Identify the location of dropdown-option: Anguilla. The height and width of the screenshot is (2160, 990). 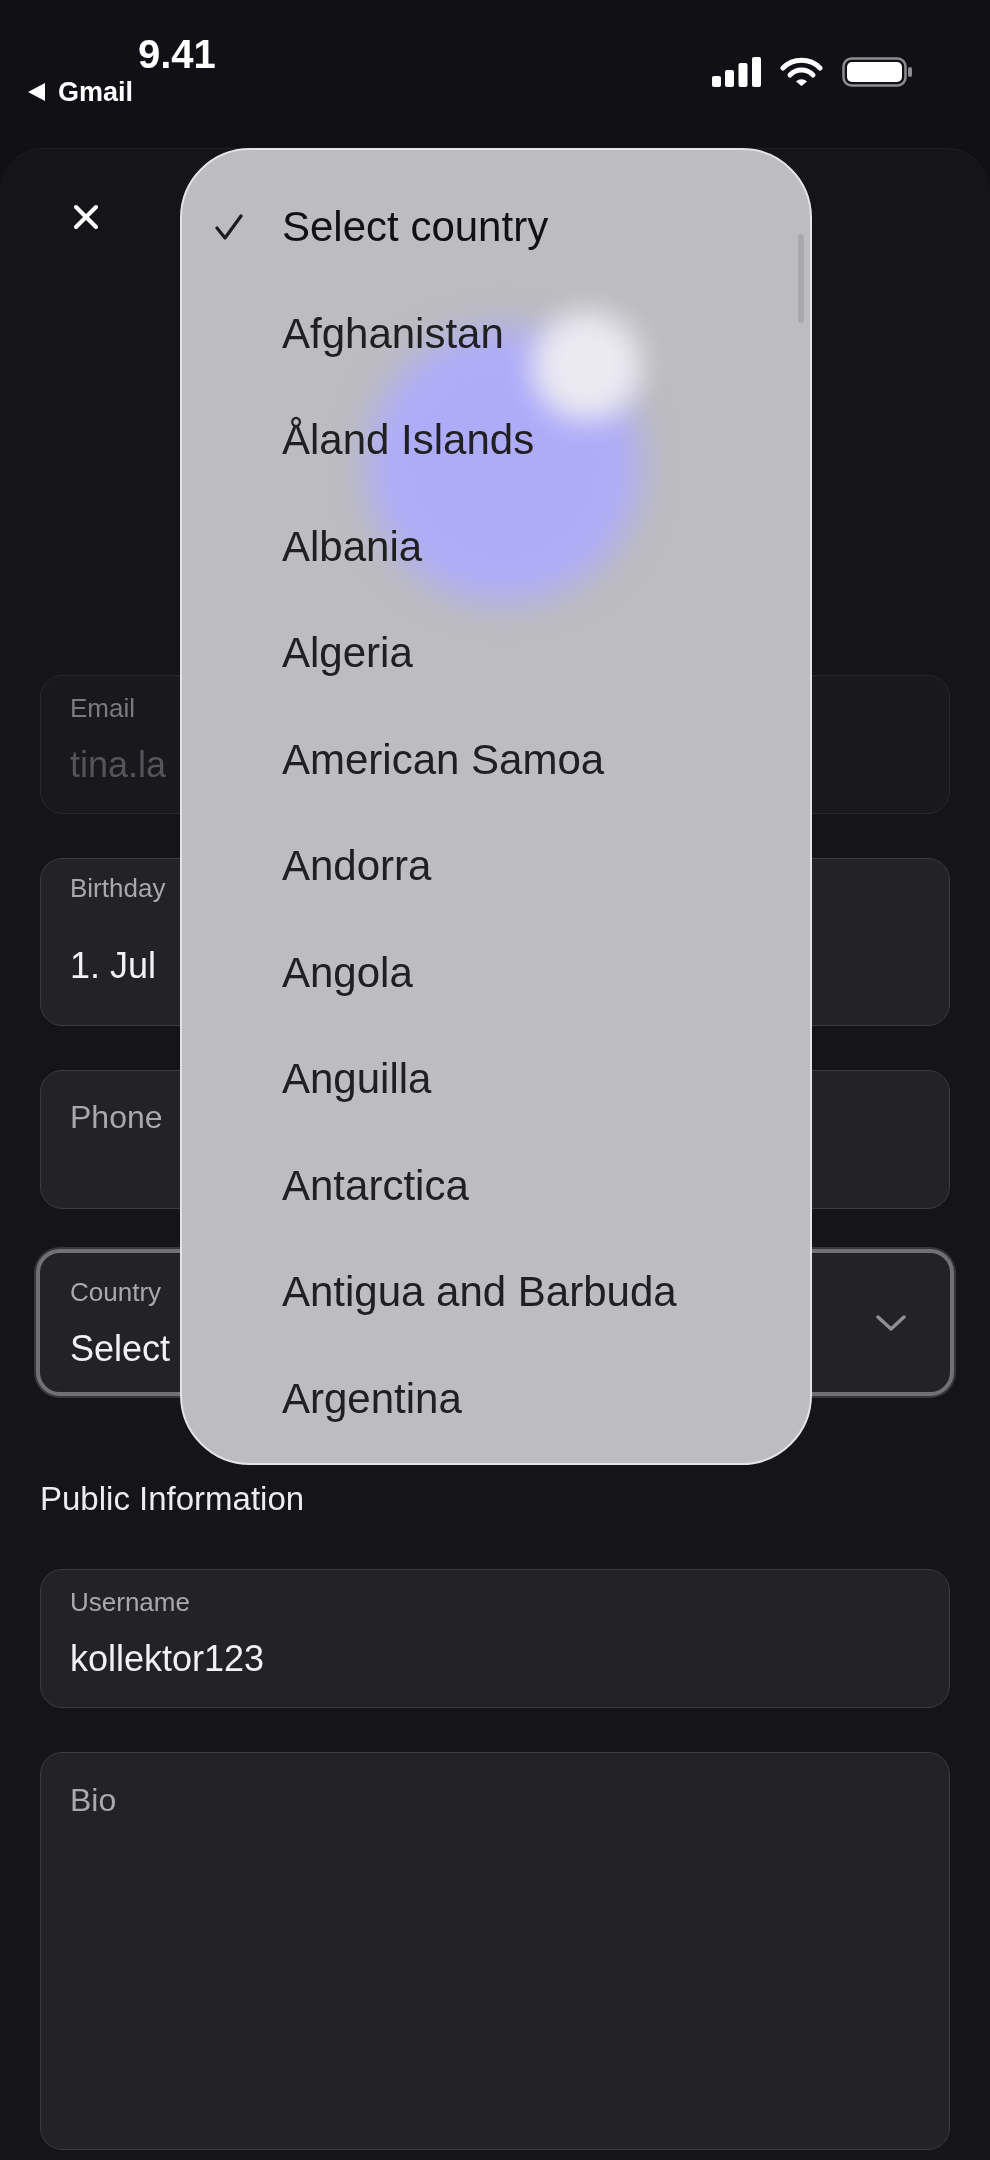
(496, 1079).